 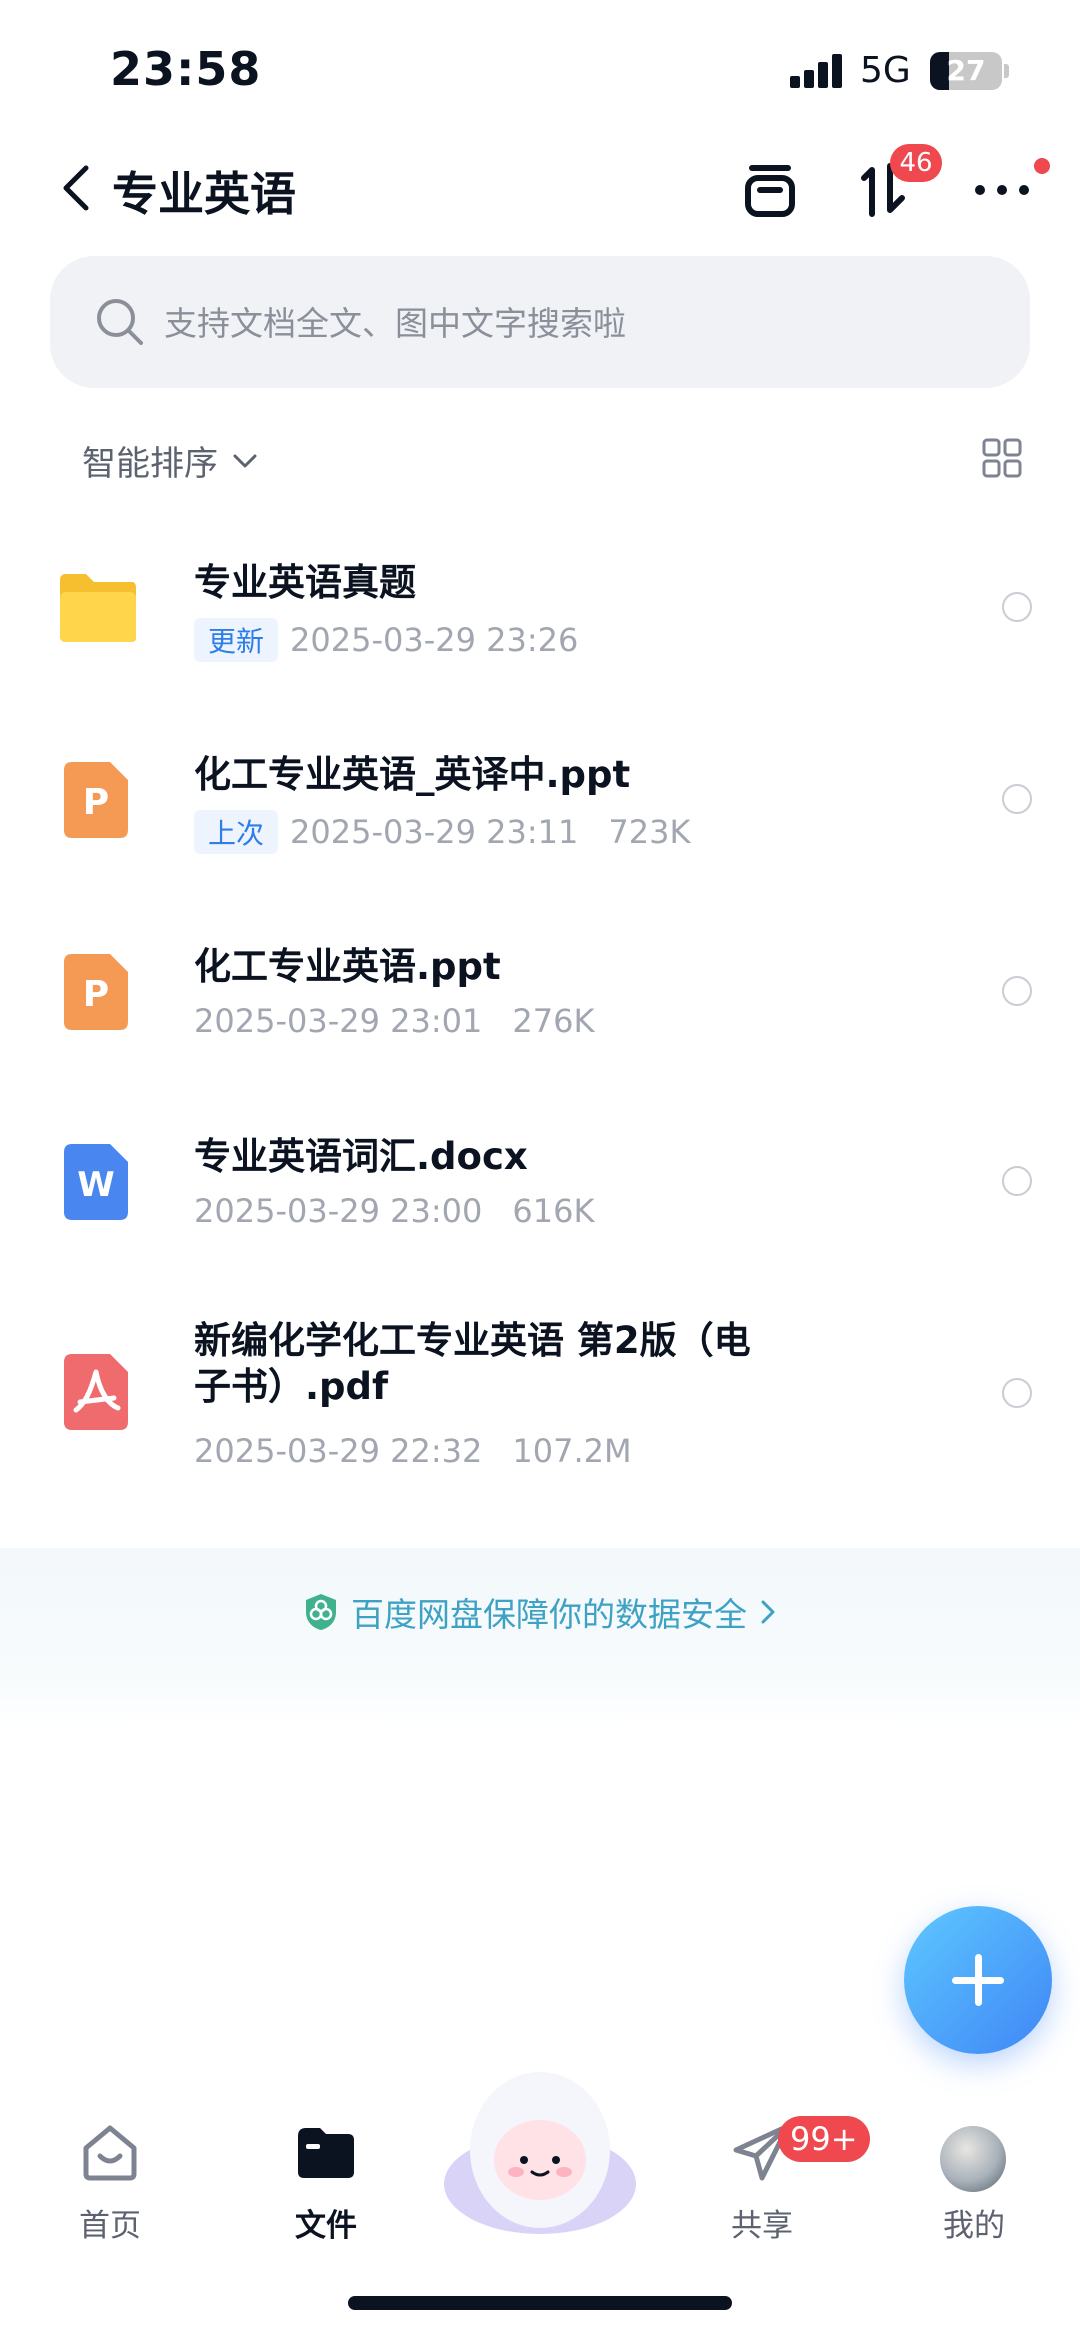 What do you see at coordinates (110, 2152) in the screenshot?
I see `home-icon` at bounding box center [110, 2152].